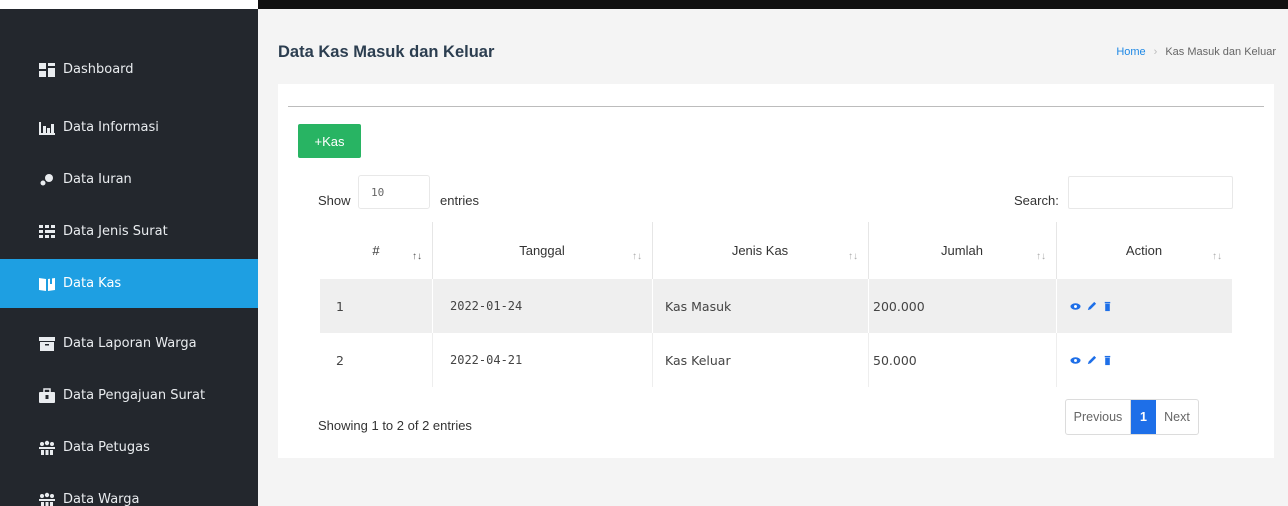 This screenshot has height=506, width=1288. Describe the element at coordinates (47, 180) in the screenshot. I see `coins-icon` at that location.